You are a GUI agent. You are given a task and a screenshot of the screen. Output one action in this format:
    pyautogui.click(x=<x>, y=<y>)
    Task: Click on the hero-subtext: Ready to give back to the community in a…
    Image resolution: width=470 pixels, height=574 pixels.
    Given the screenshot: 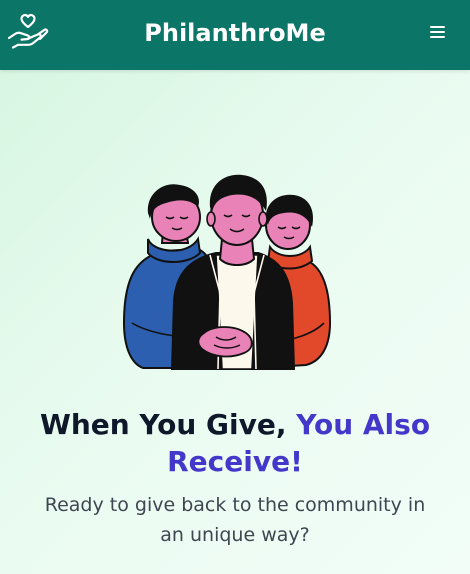 What is the action you would take?
    pyautogui.click(x=235, y=520)
    